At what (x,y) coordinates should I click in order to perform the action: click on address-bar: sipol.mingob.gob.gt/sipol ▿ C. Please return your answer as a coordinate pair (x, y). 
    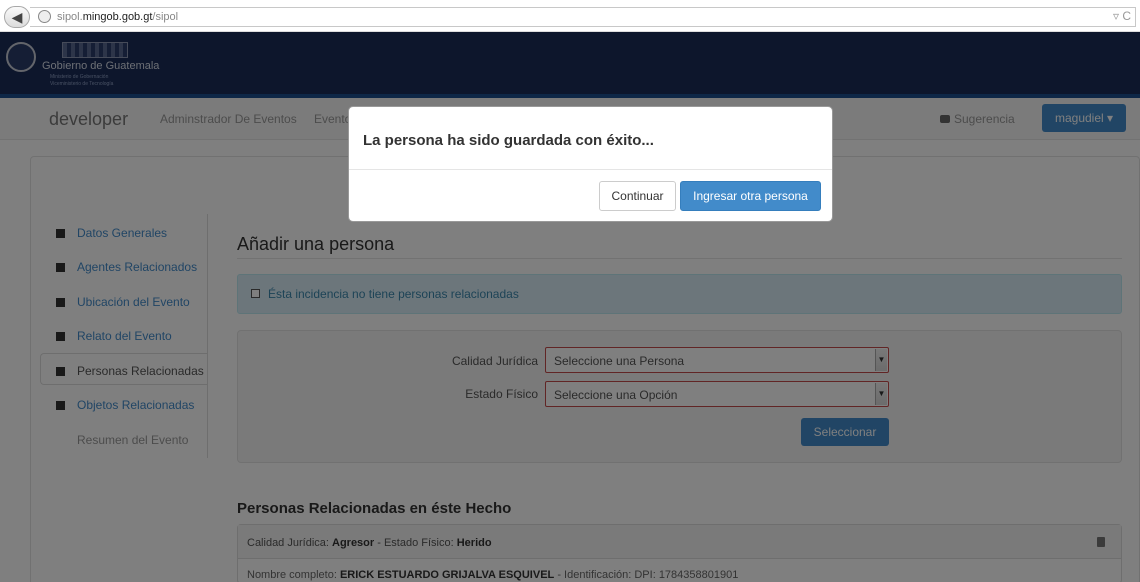
    Looking at the image, I should click on (583, 17).